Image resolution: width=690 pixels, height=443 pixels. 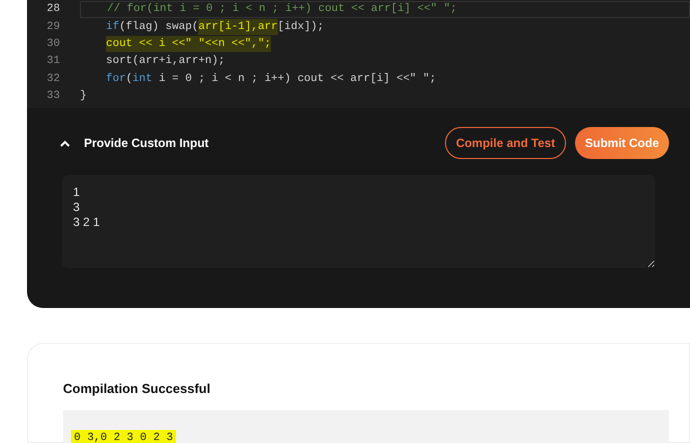 I want to click on output-text: 0 3,0 2 3 0 2 3, so click(x=123, y=436).